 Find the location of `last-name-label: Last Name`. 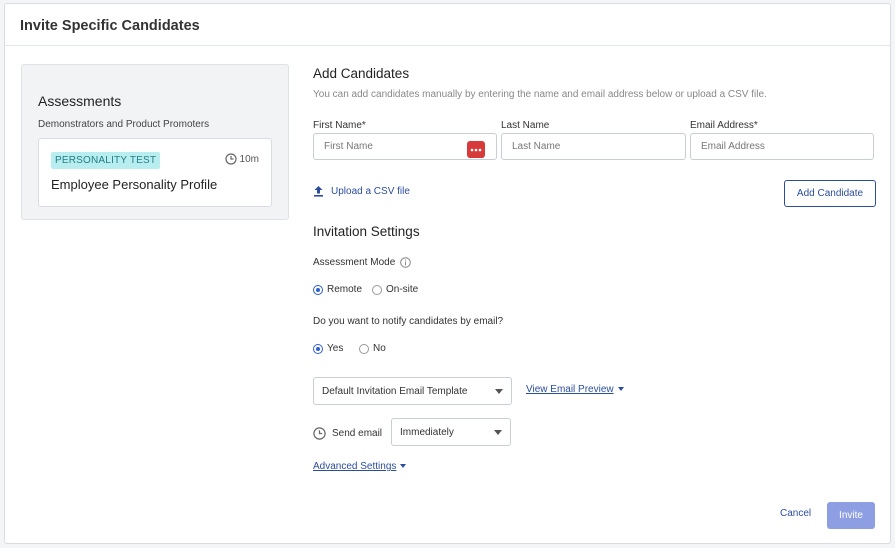

last-name-label: Last Name is located at coordinates (525, 125).